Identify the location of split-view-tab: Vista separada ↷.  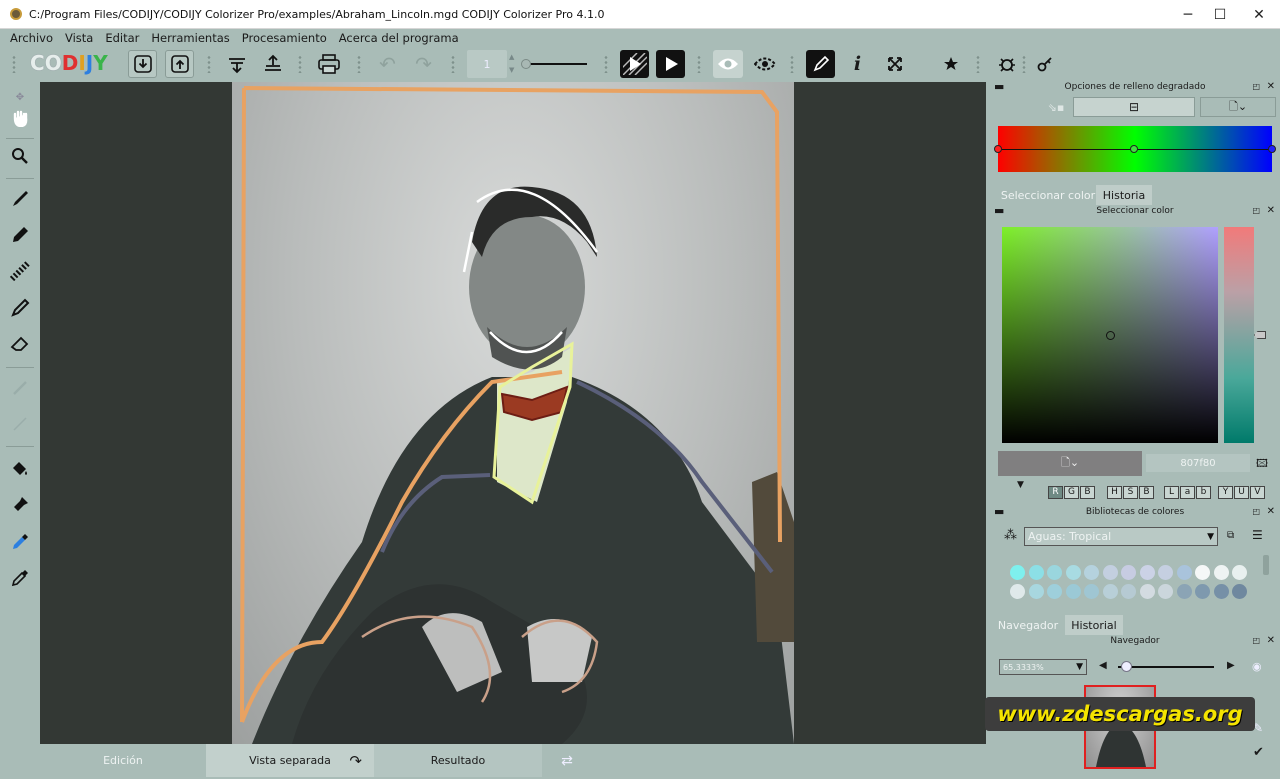
(290, 760).